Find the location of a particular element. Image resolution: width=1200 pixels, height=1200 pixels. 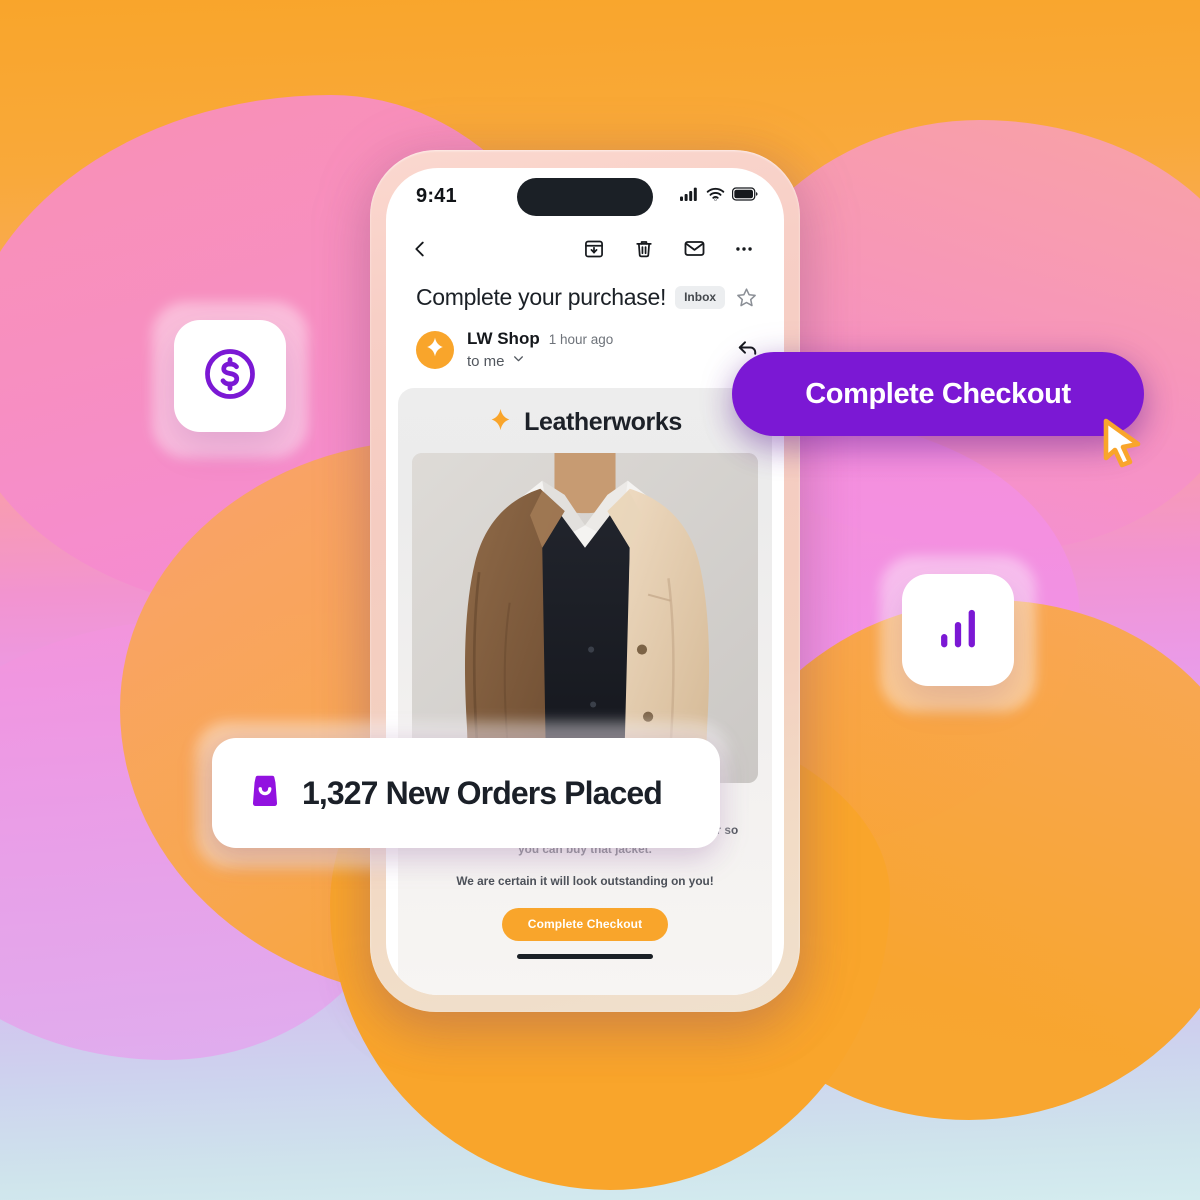

status-bar-indicators is located at coordinates (719, 196).